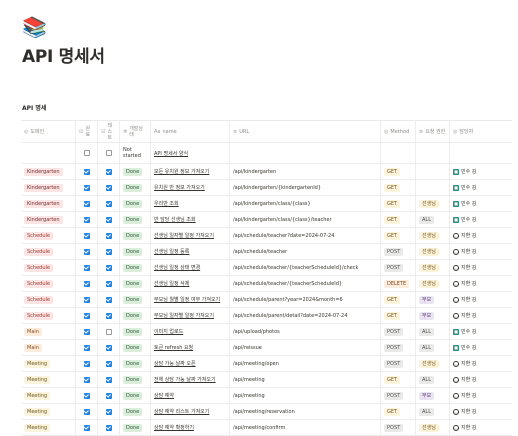 The width and height of the screenshot is (518, 436). Describe the element at coordinates (34, 27) in the screenshot. I see `page-emoji-icon: 📚` at that location.